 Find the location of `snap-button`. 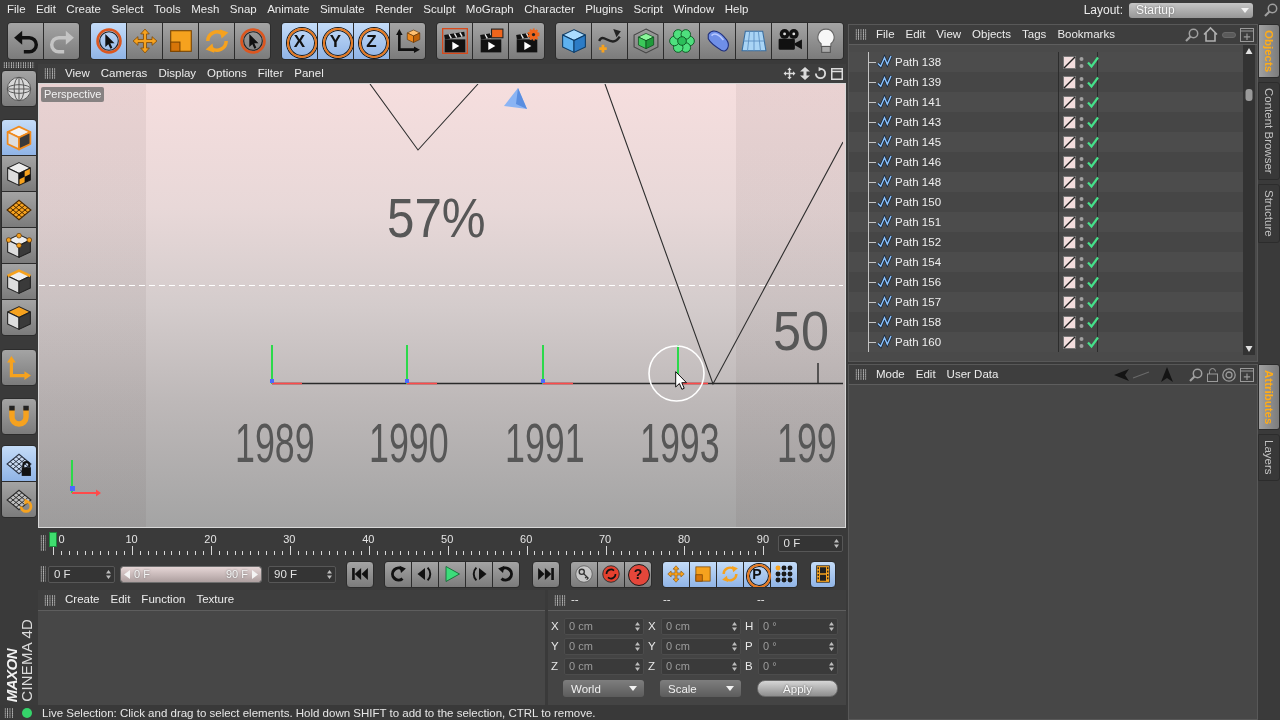

snap-button is located at coordinates (19, 416).